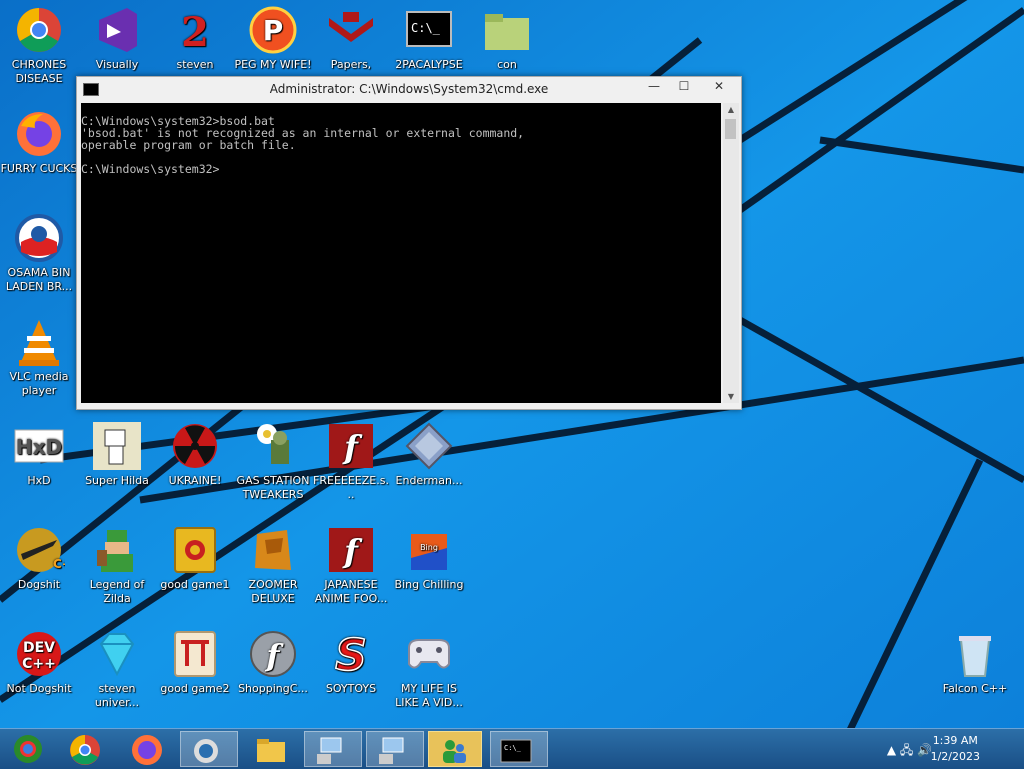 The image size is (1024, 769). What do you see at coordinates (39, 45) in the screenshot?
I see `desktop-icon: CHRONES DISEASE` at bounding box center [39, 45].